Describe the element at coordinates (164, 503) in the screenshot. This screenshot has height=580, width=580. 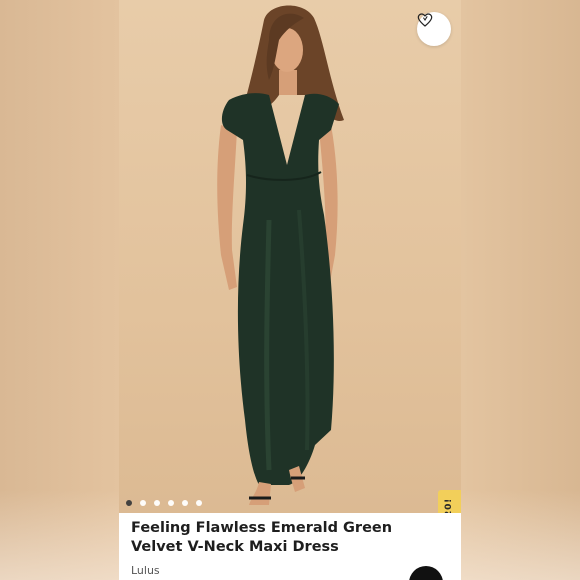
I see `gallery-pagination` at that location.